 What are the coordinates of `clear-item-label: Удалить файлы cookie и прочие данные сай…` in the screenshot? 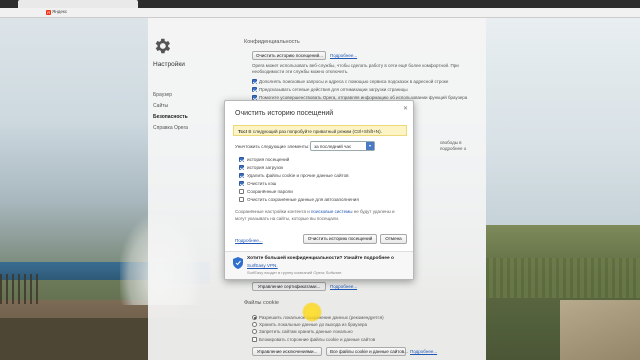 It's located at (298, 175).